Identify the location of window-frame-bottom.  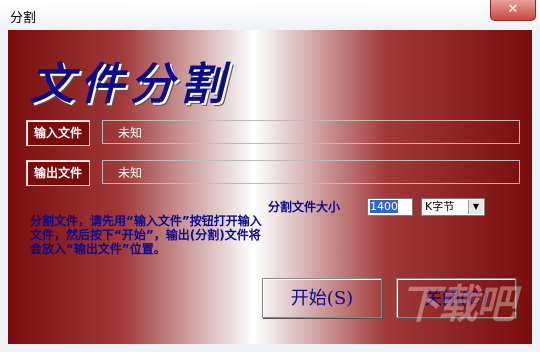
(270, 348).